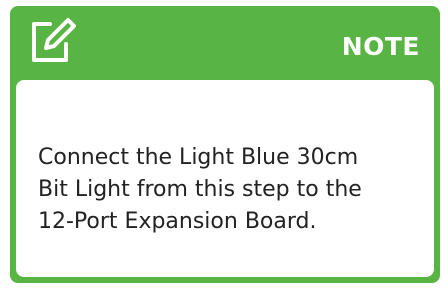 This screenshot has width=448, height=289. What do you see at coordinates (52, 40) in the screenshot?
I see `edit-icon` at bounding box center [52, 40].